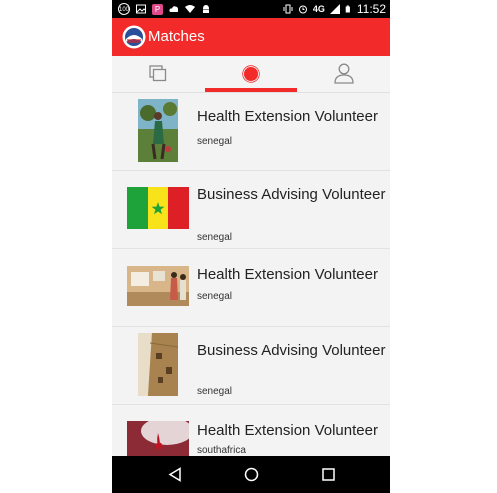  Describe the element at coordinates (134, 37) in the screenshot. I see `peace-corps-logo` at that location.